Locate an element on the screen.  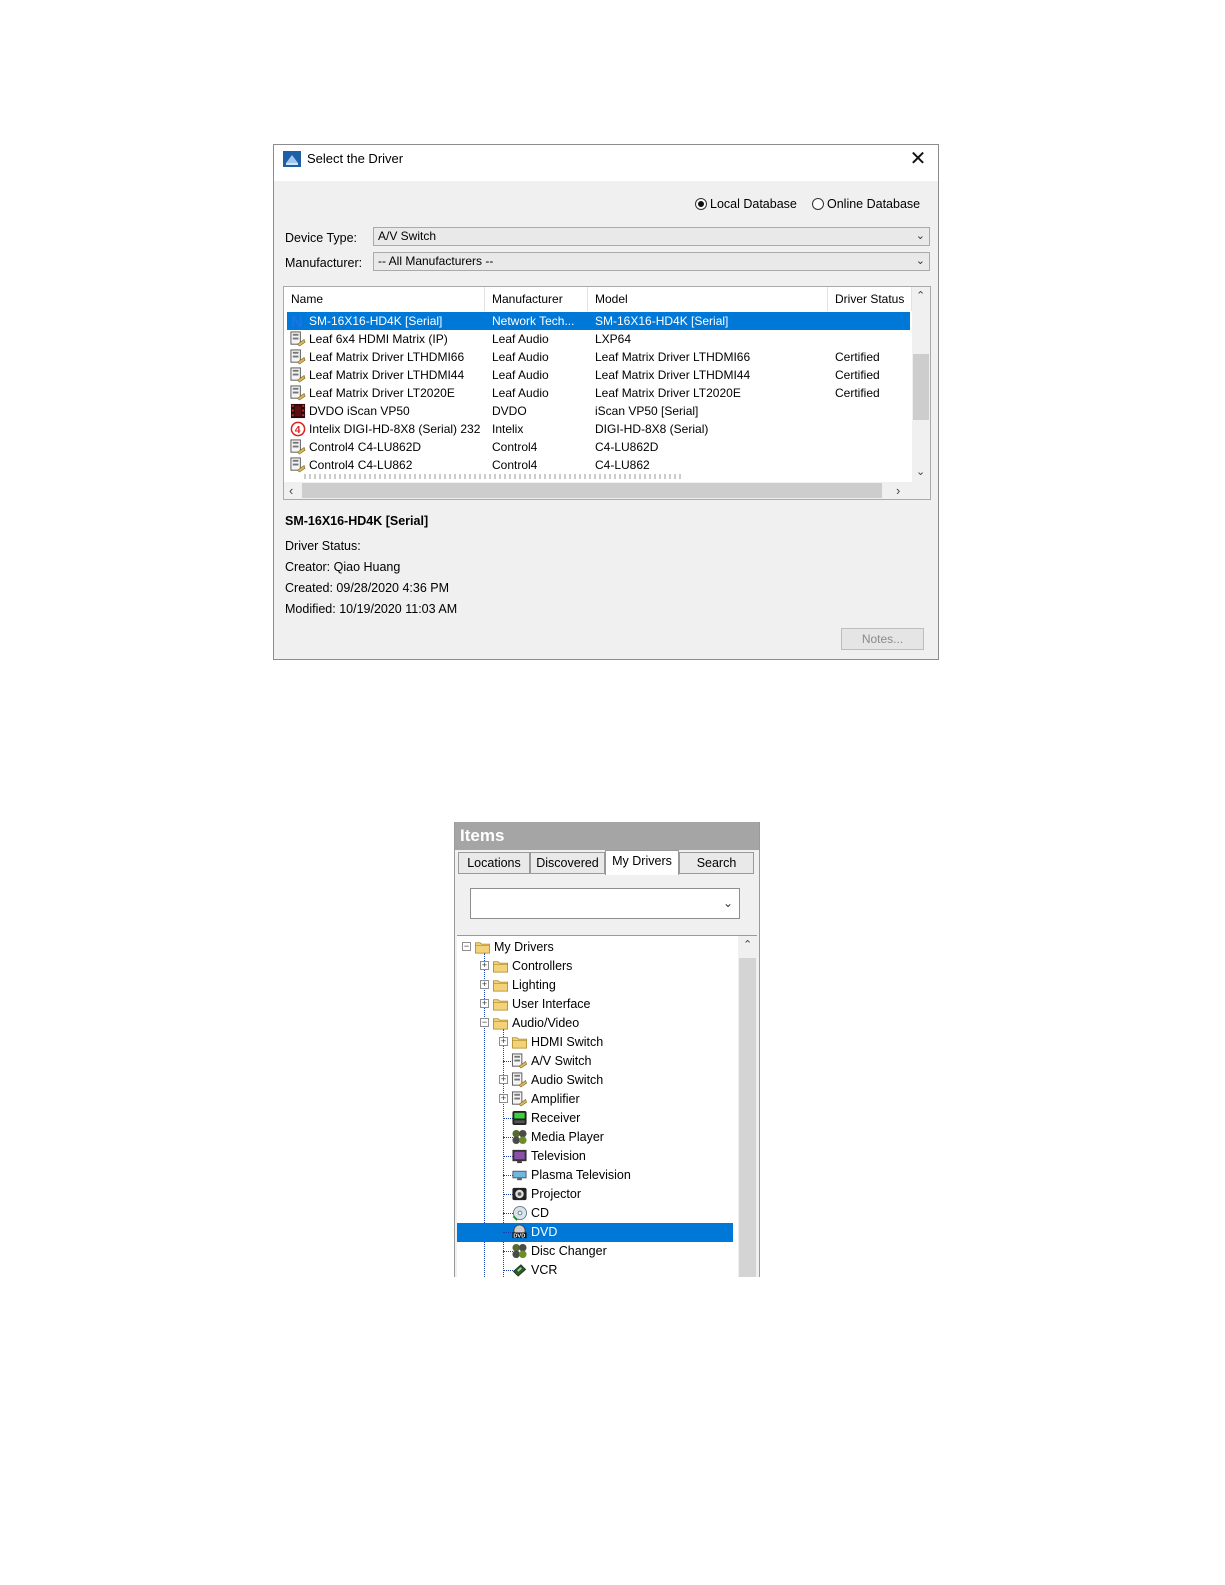
tree-item-label: Audio/Video is located at coordinates (546, 1023).